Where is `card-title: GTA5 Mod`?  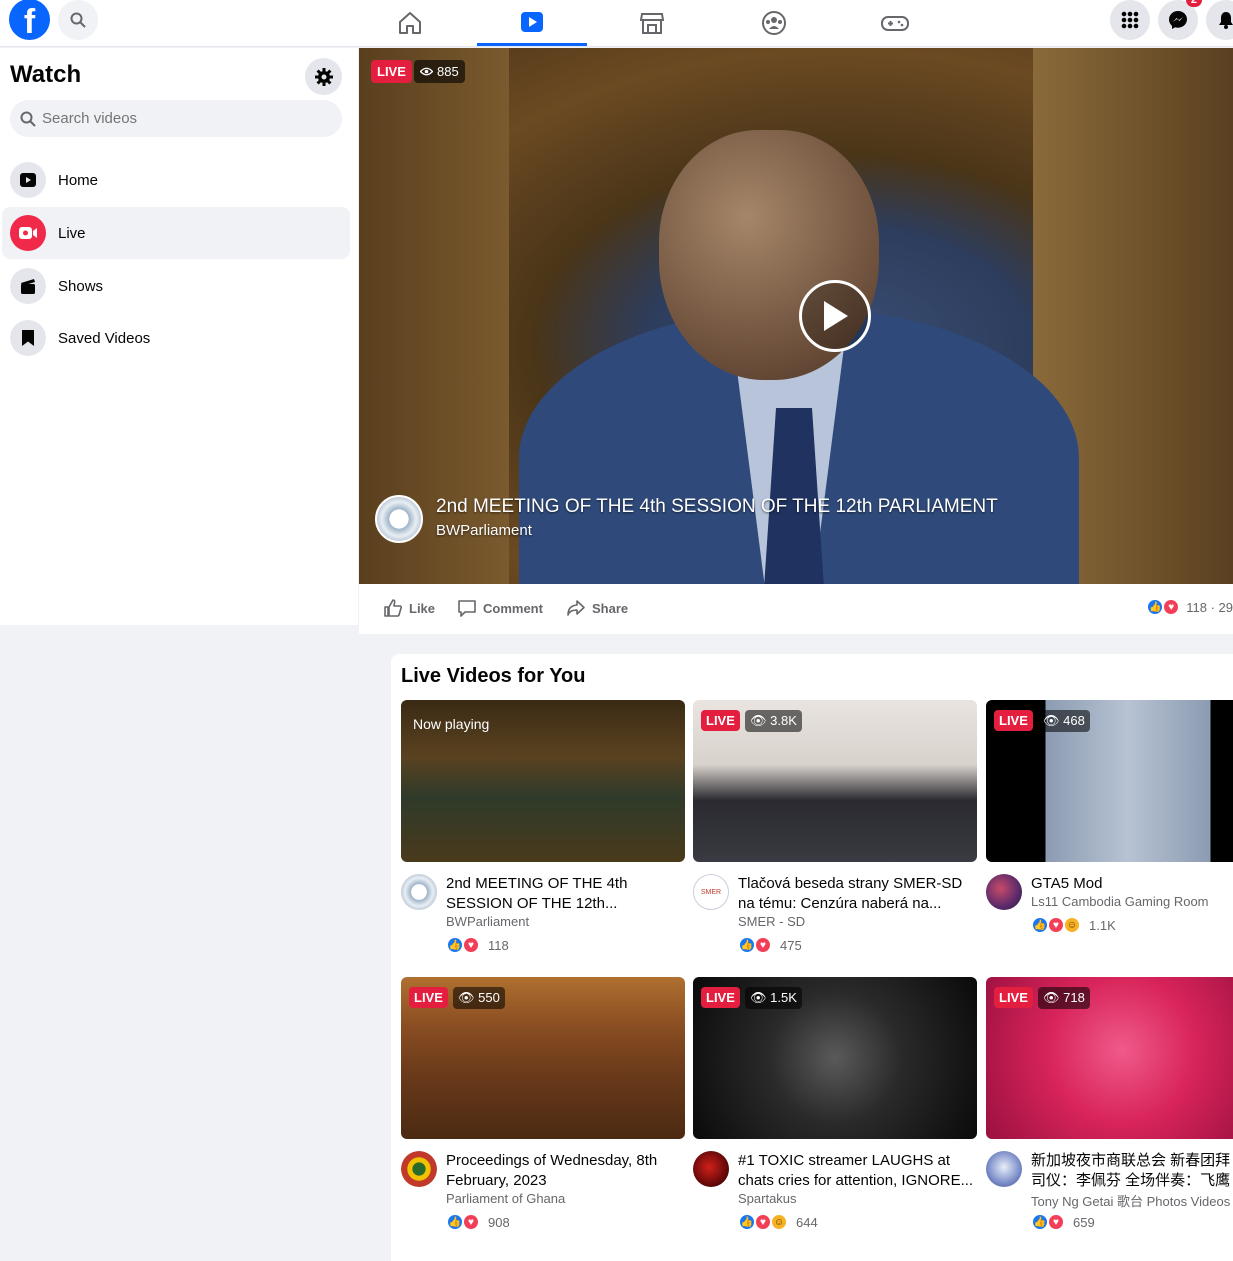
card-title: GTA5 Mod is located at coordinates (1132, 884).